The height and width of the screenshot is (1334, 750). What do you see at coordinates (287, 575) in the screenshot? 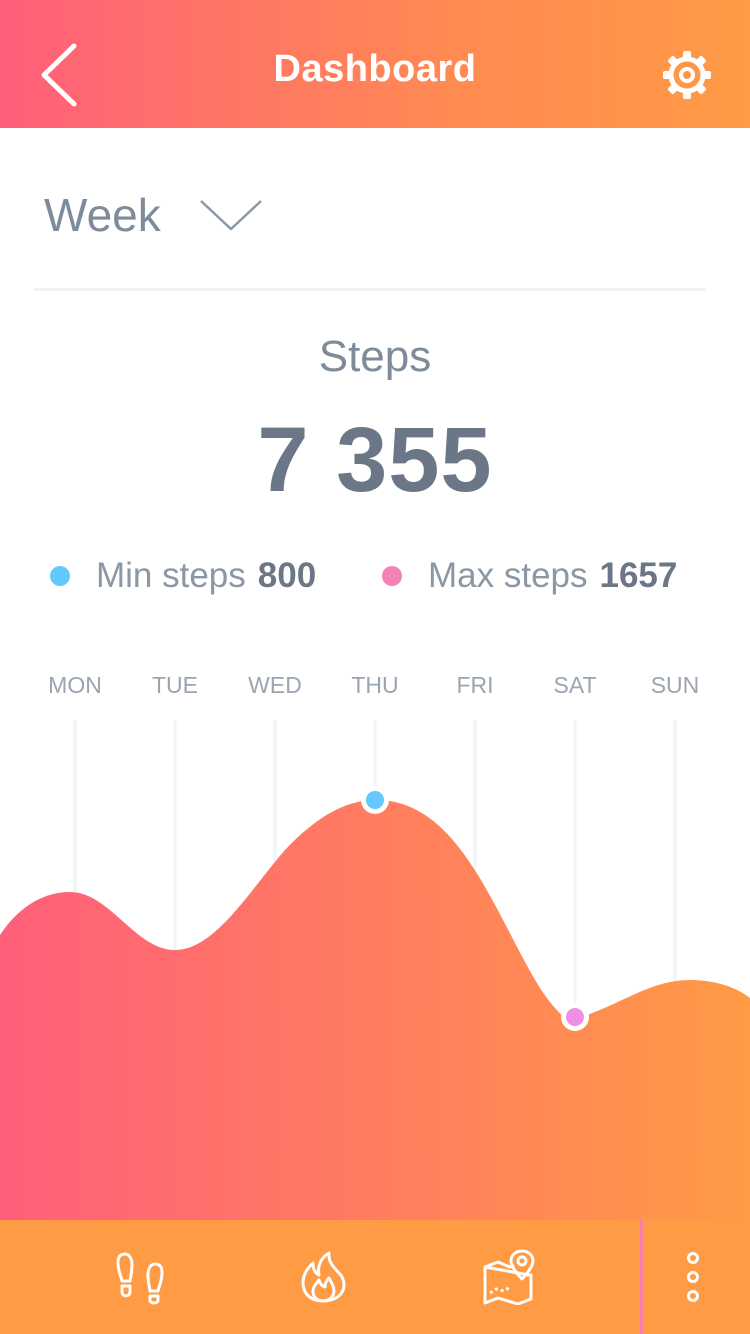
I see `min-steps-value: 800` at bounding box center [287, 575].